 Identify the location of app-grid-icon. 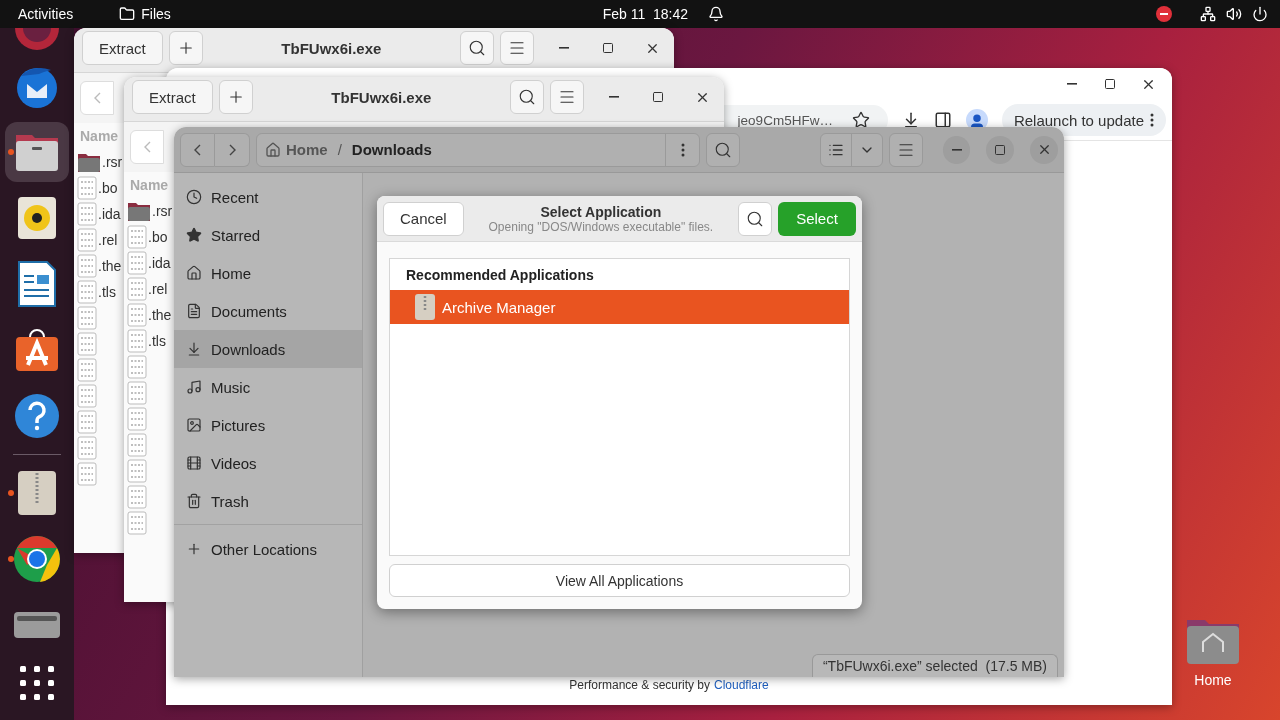
(37, 683).